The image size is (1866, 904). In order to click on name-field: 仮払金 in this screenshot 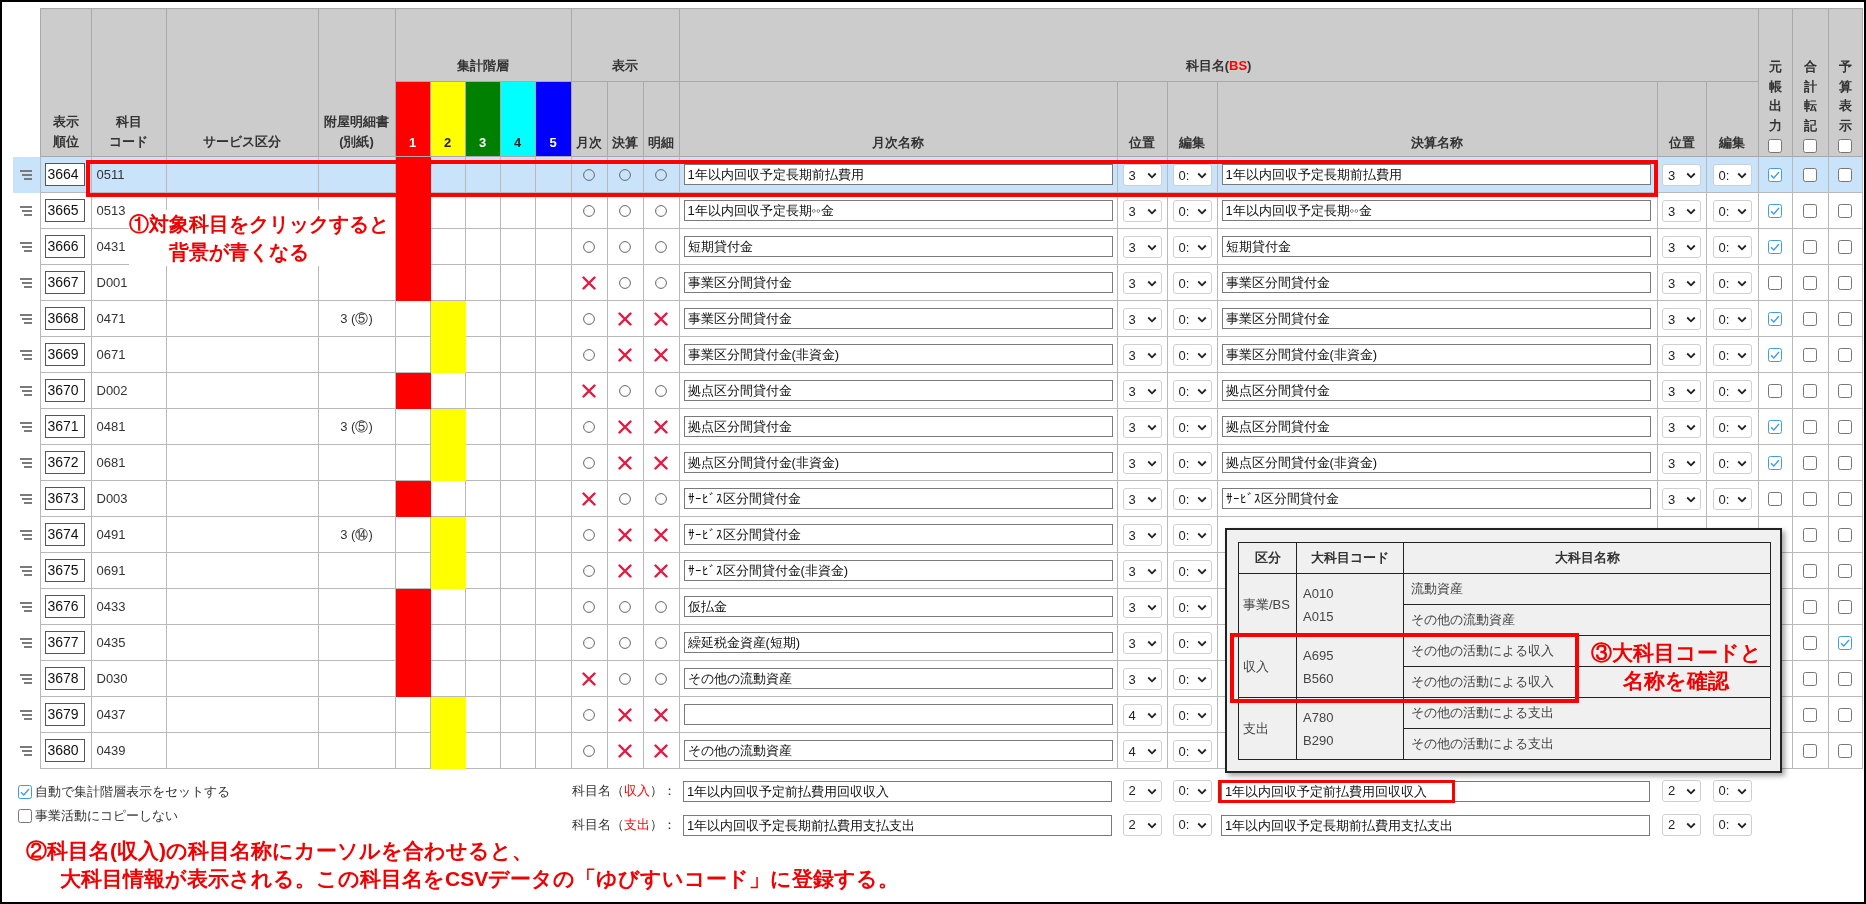, I will do `click(898, 606)`.